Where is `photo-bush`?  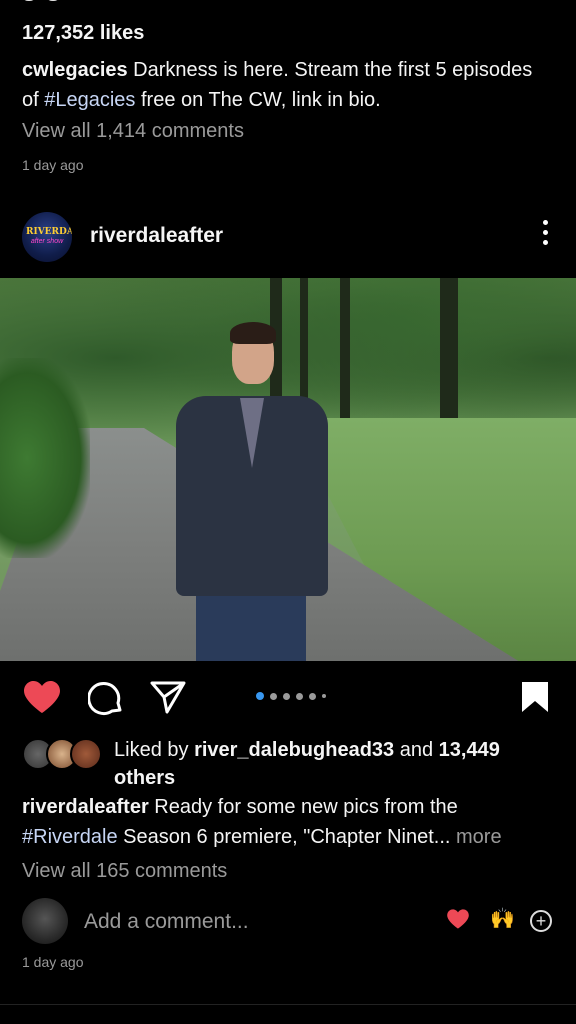
photo-bush is located at coordinates (45, 458).